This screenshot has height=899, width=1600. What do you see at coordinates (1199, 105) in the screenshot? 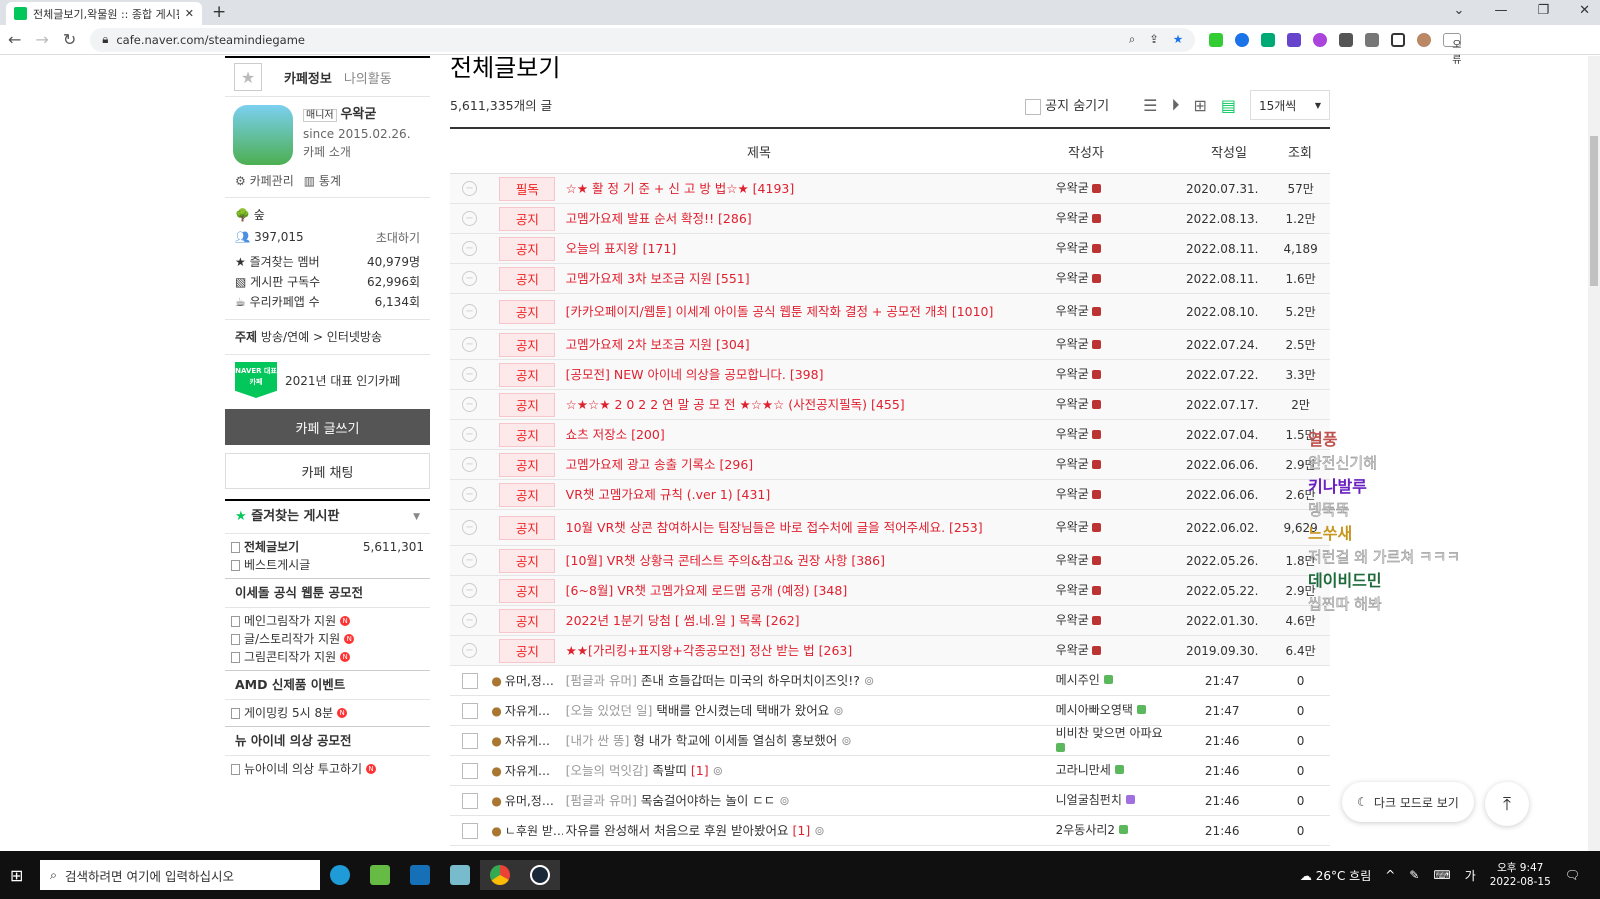
I see `grid-view-icon: ⊞` at bounding box center [1199, 105].